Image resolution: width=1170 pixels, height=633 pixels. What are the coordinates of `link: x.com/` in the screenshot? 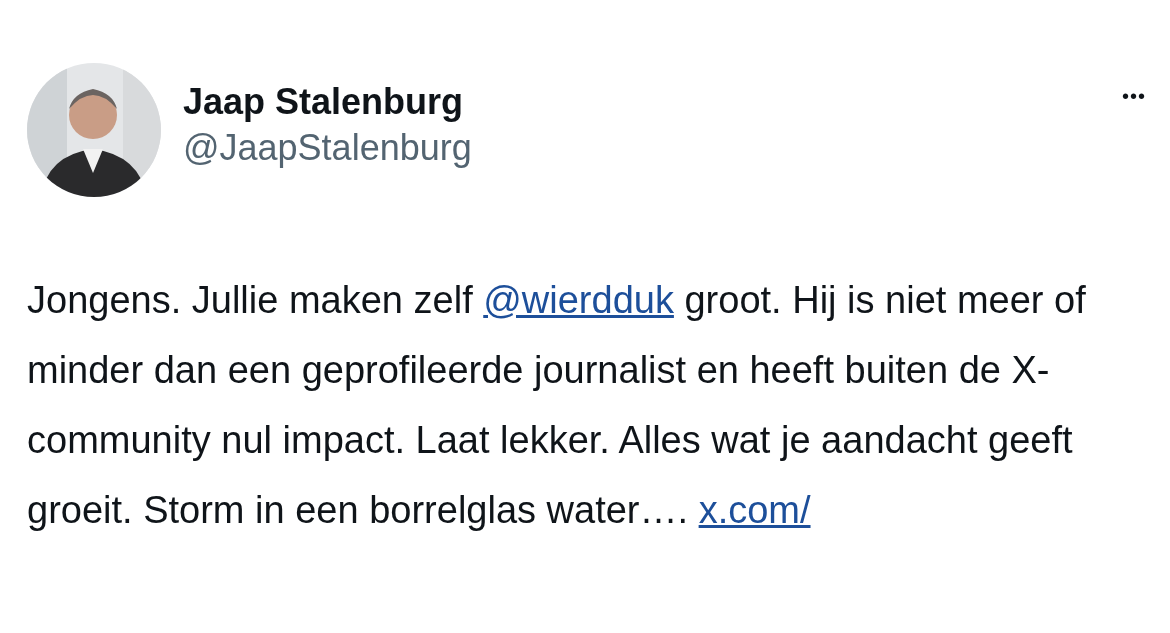 It's located at (754, 510).